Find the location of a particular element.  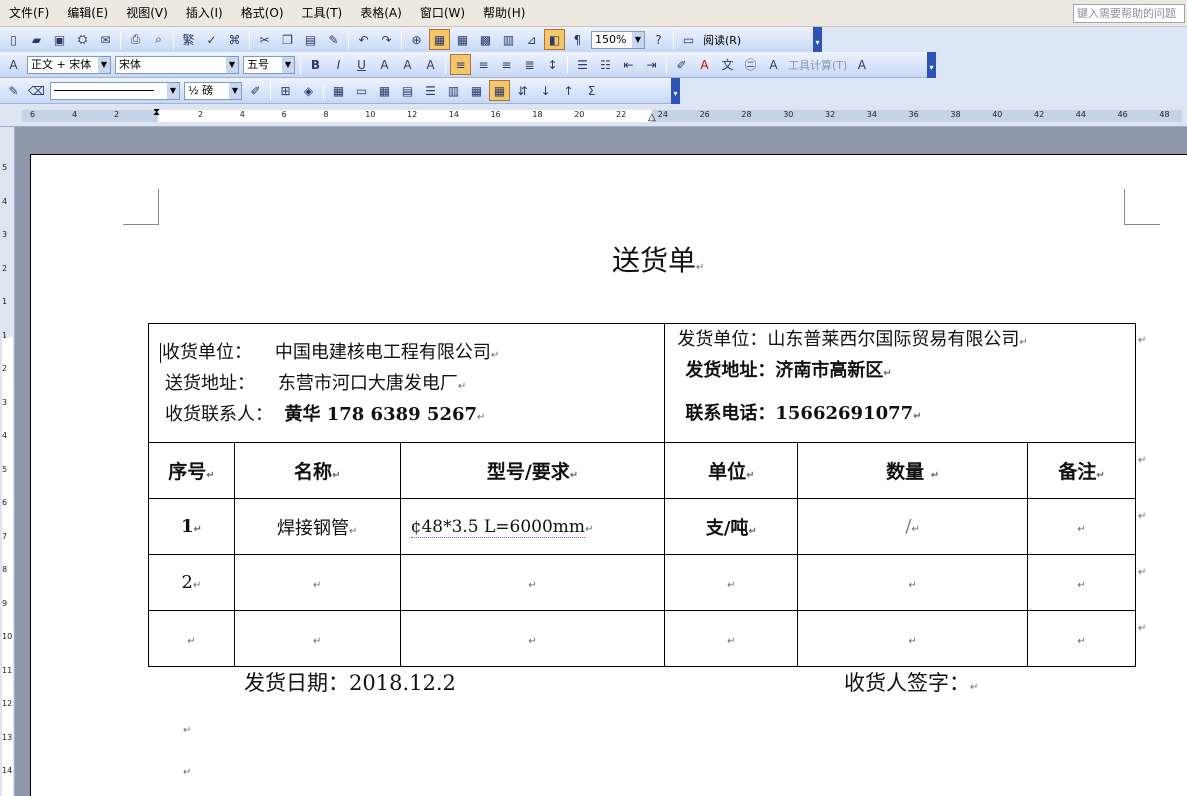

redo-icon: ↷ is located at coordinates (386, 39).